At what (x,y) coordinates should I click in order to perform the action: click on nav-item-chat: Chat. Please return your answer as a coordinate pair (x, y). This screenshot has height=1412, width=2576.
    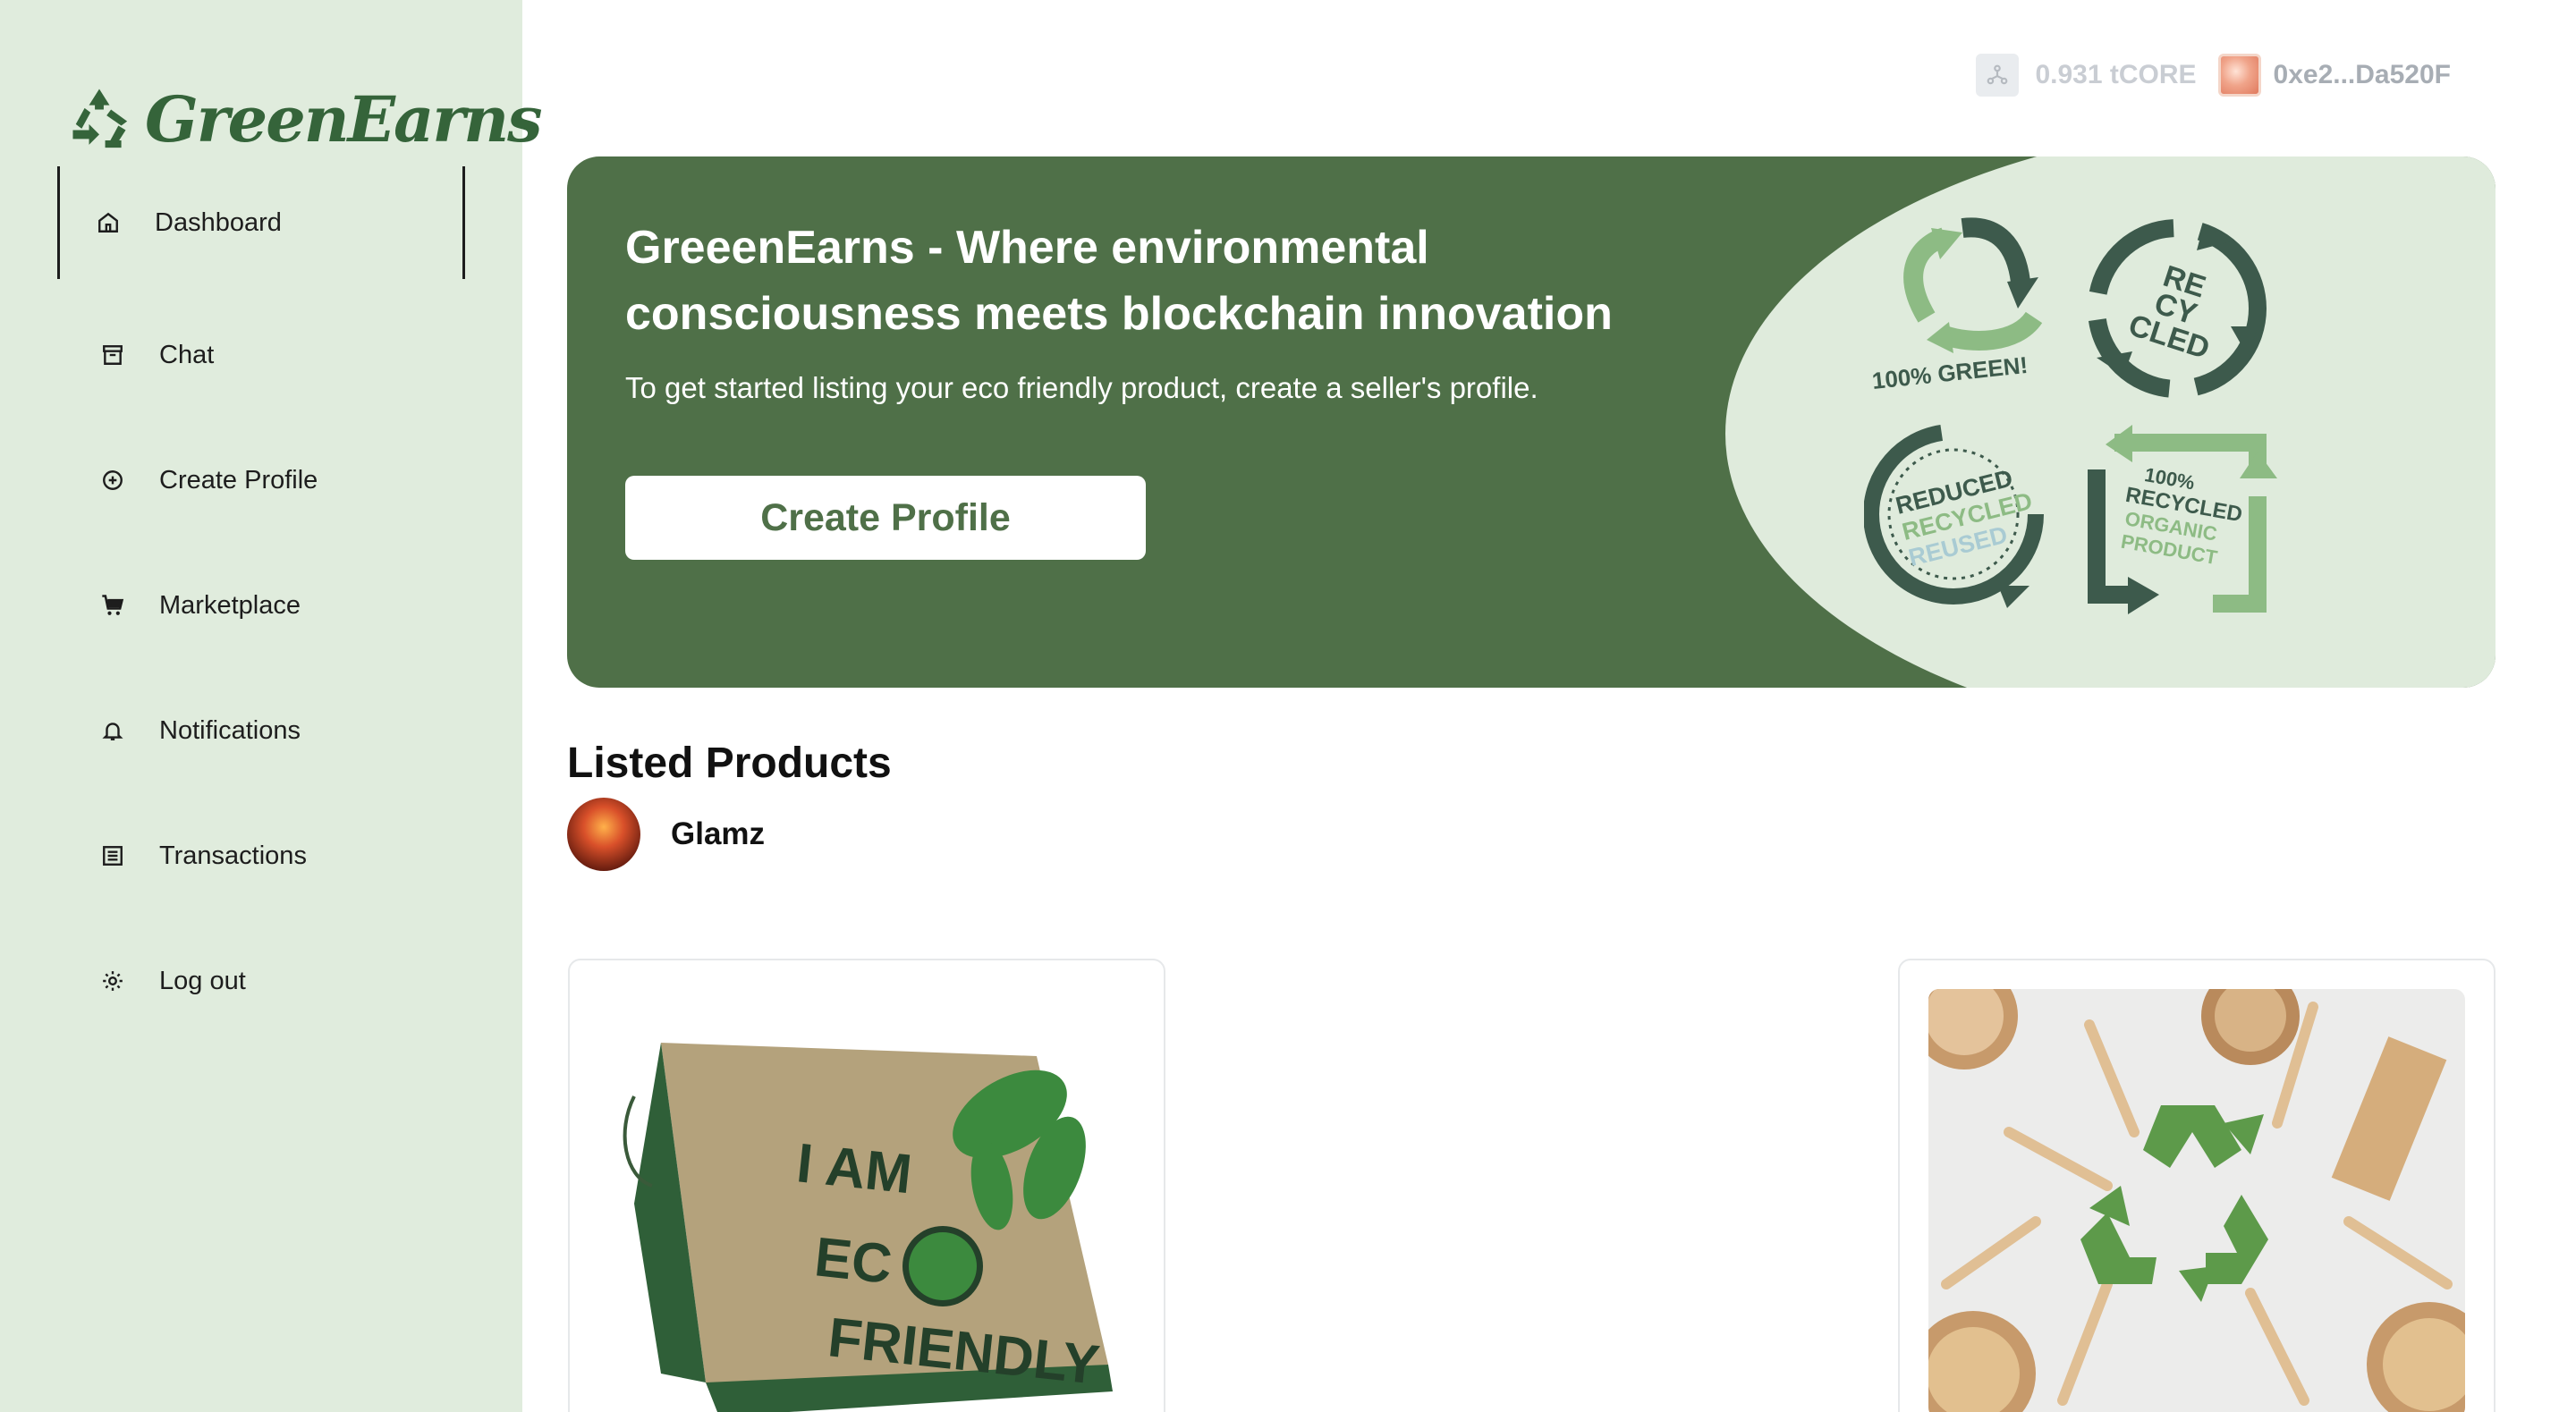
    Looking at the image, I should click on (261, 355).